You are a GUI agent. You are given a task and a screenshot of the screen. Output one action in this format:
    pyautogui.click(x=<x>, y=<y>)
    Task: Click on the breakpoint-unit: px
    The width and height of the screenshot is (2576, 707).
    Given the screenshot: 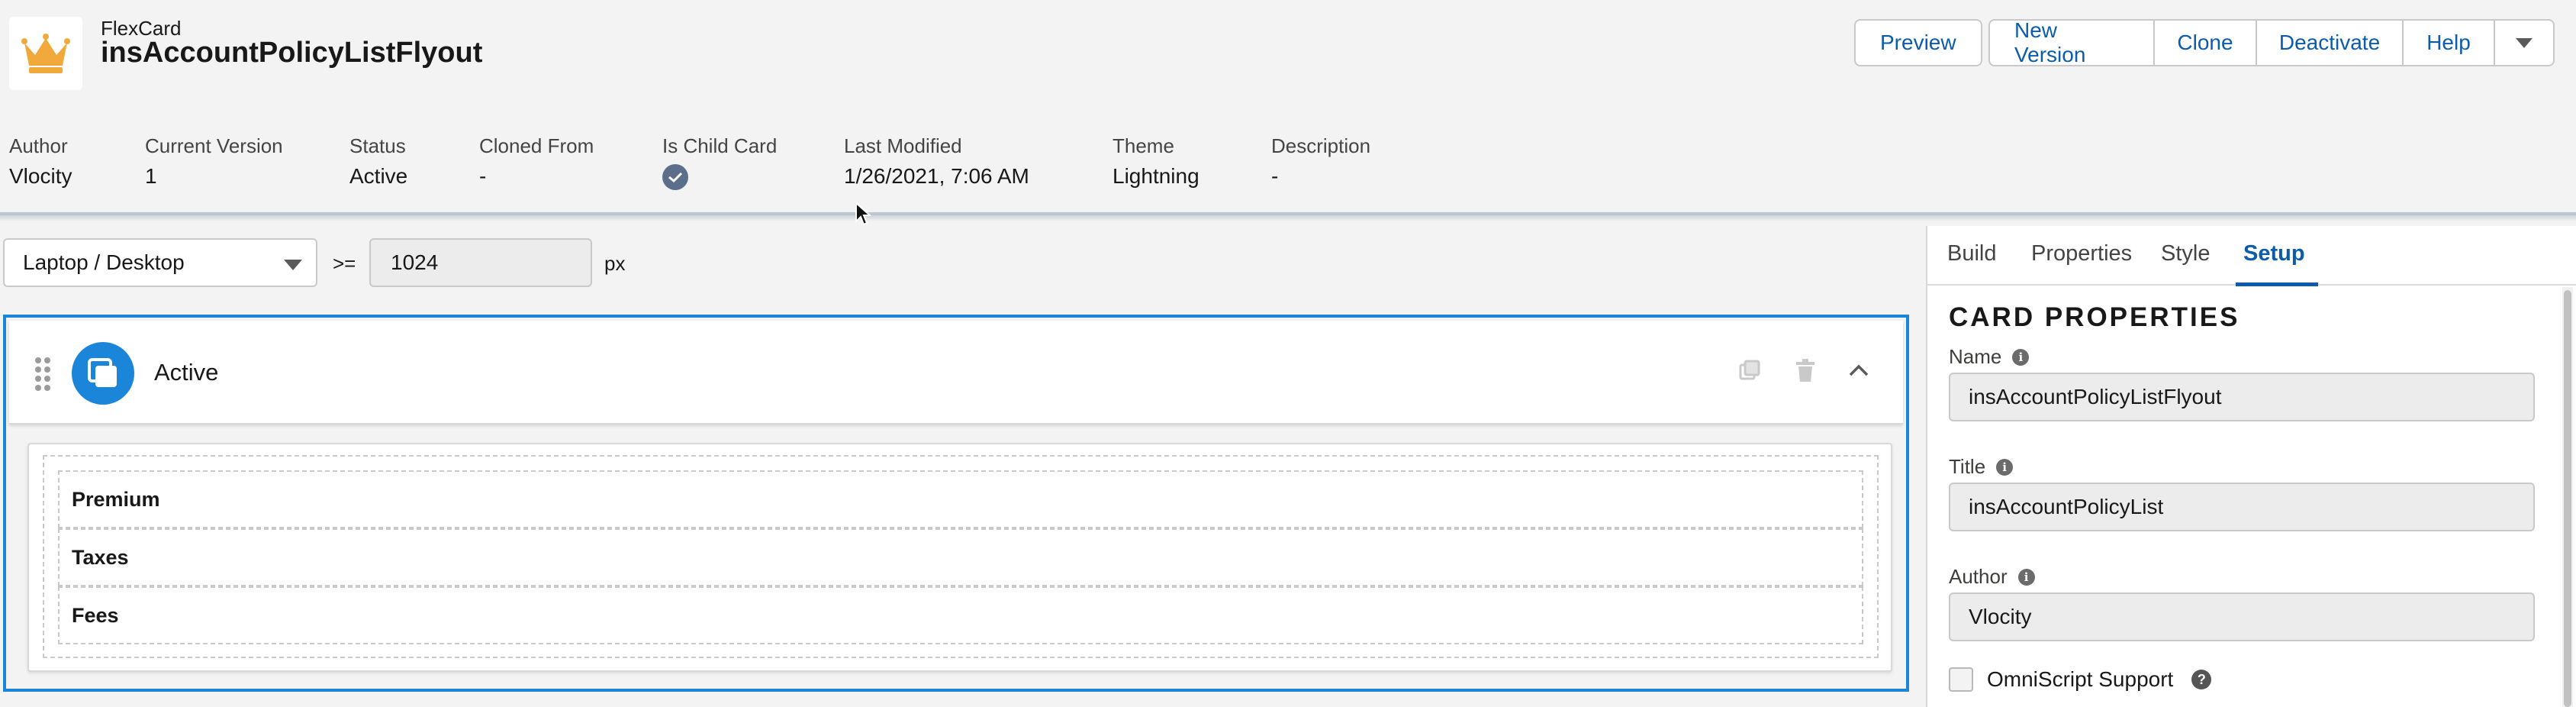 What is the action you would take?
    pyautogui.click(x=615, y=263)
    